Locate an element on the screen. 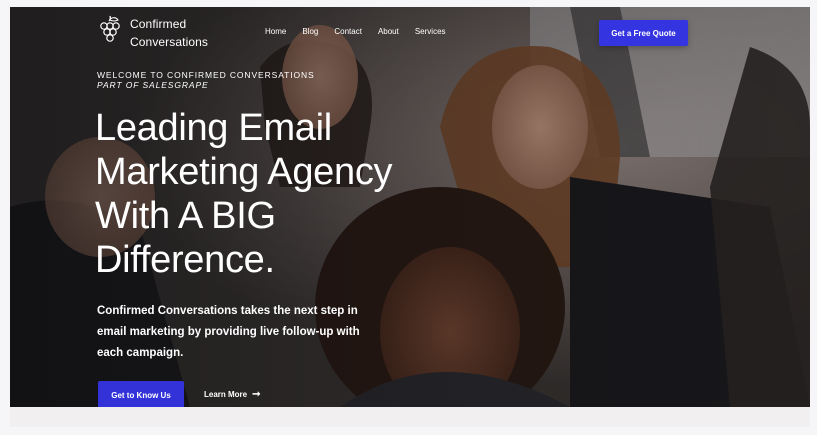 Image resolution: width=817 pixels, height=435 pixels. eyebrow-text: WELCOME TO CONFIRMED CONVERSATIONS is located at coordinates (206, 75).